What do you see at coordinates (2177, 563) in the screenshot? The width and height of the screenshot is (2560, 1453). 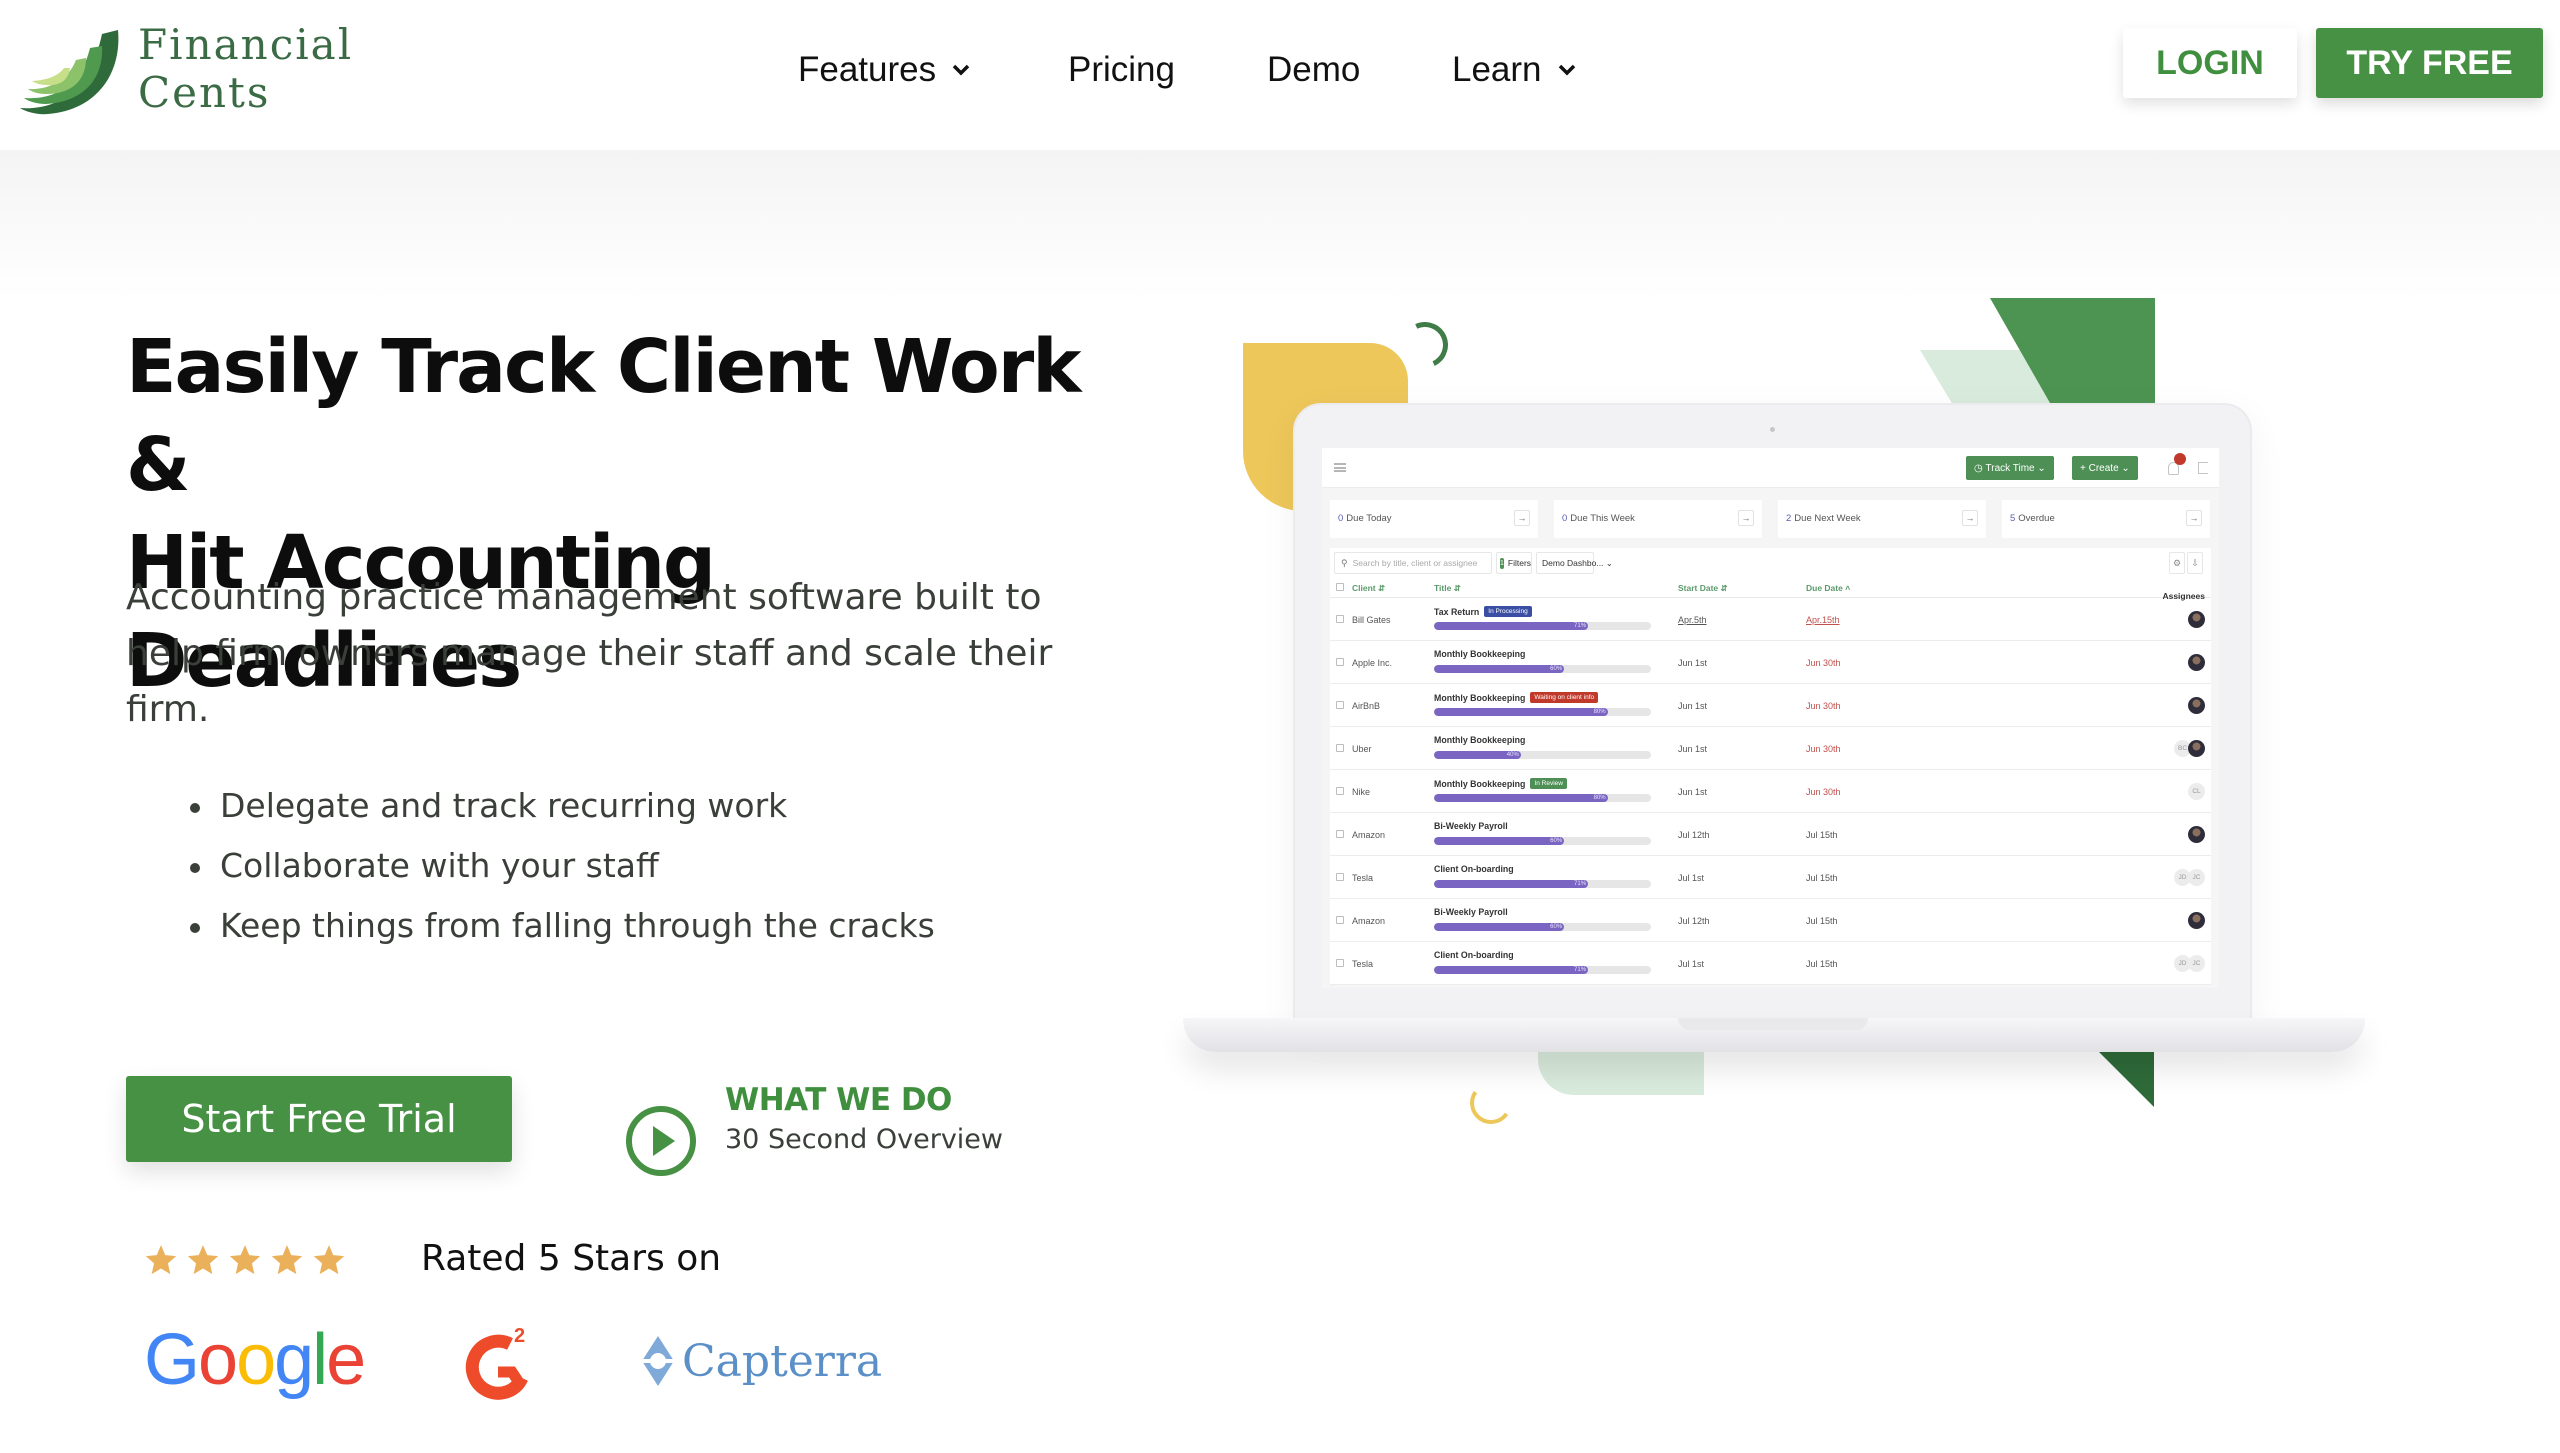 I see `settings-gear-icon: ⚙` at bounding box center [2177, 563].